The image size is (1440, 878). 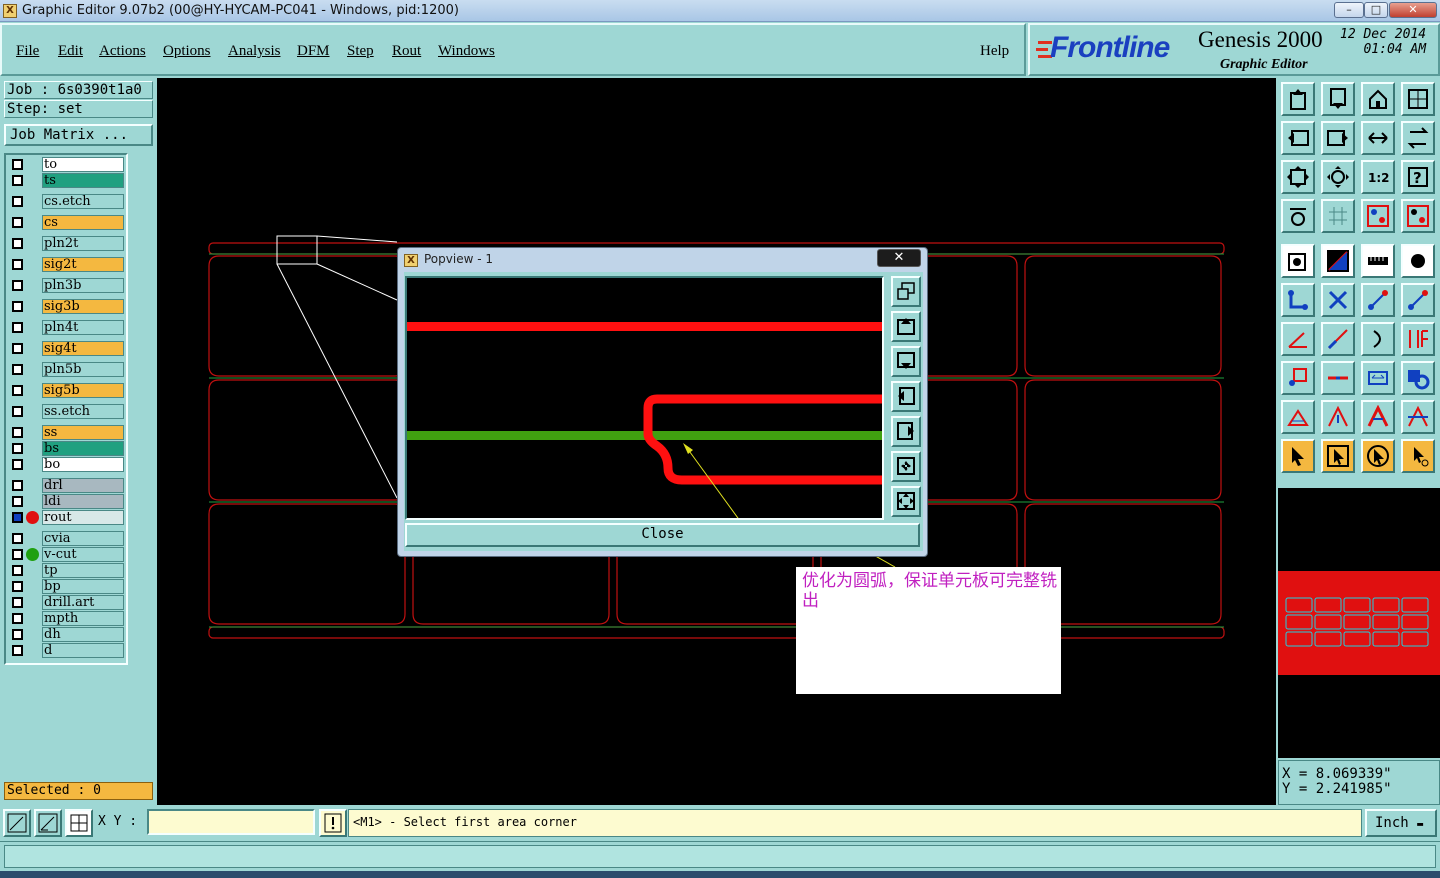 What do you see at coordinates (1418, 138) in the screenshot?
I see `swap-ud-icon` at bounding box center [1418, 138].